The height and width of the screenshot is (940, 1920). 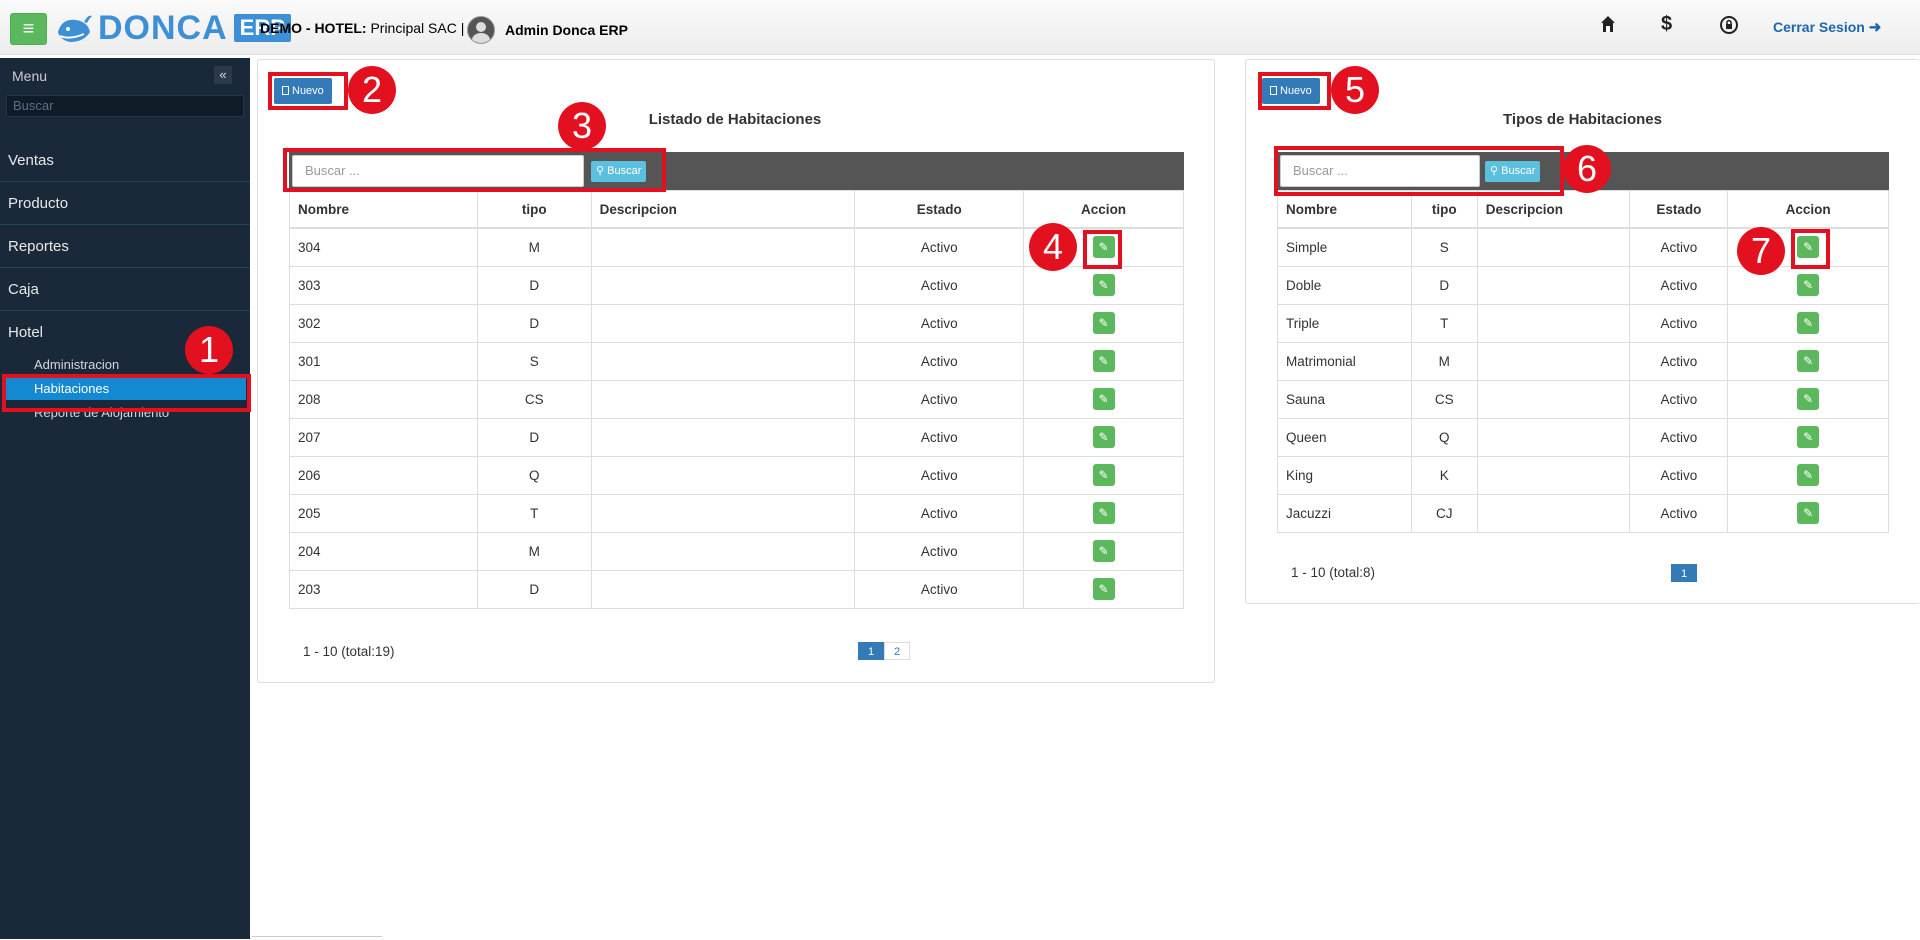 I want to click on logout-link: Cerrar Sesion ➜, so click(x=1827, y=27).